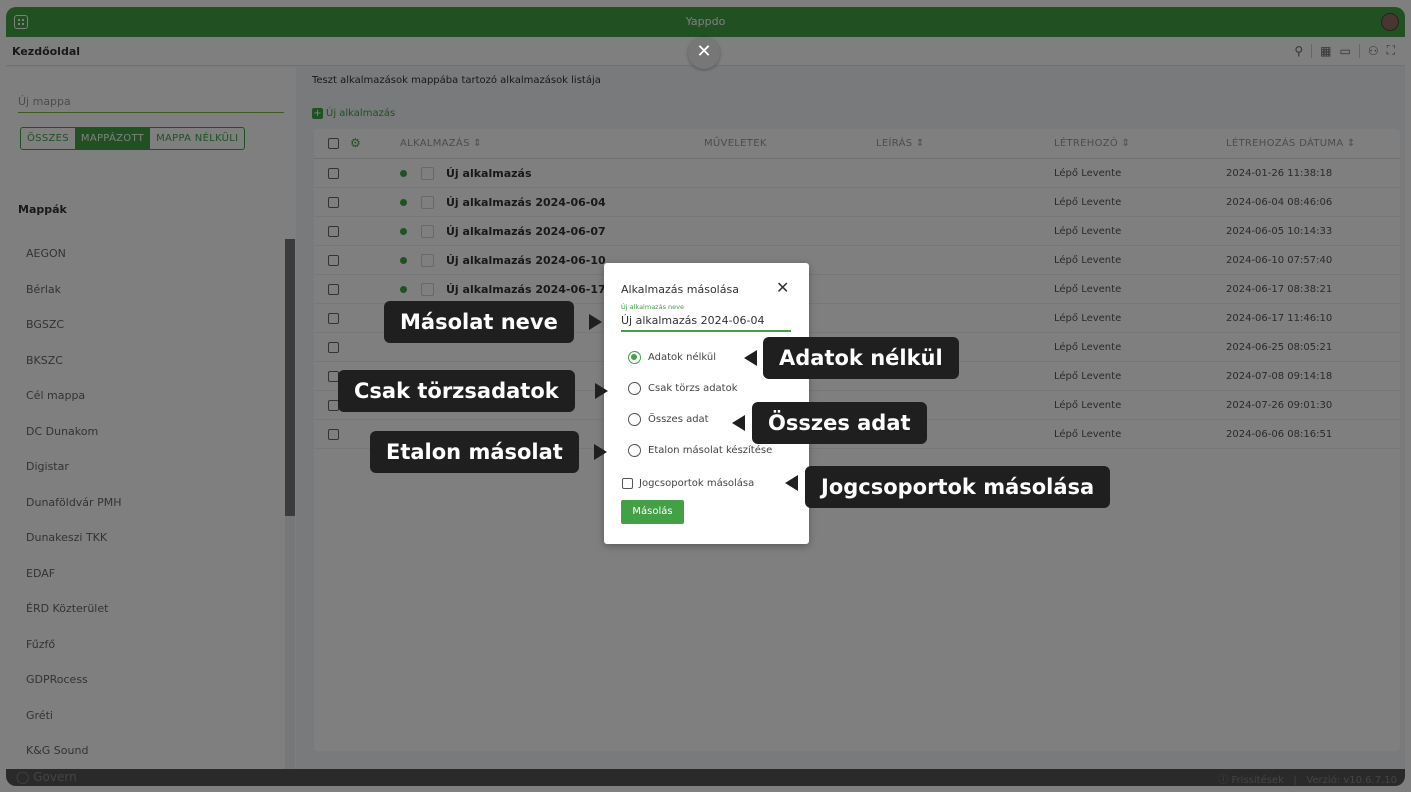 Image resolution: width=1411 pixels, height=792 pixels. What do you see at coordinates (479, 322) in the screenshot?
I see `callout-copy-name: Másolat neve` at bounding box center [479, 322].